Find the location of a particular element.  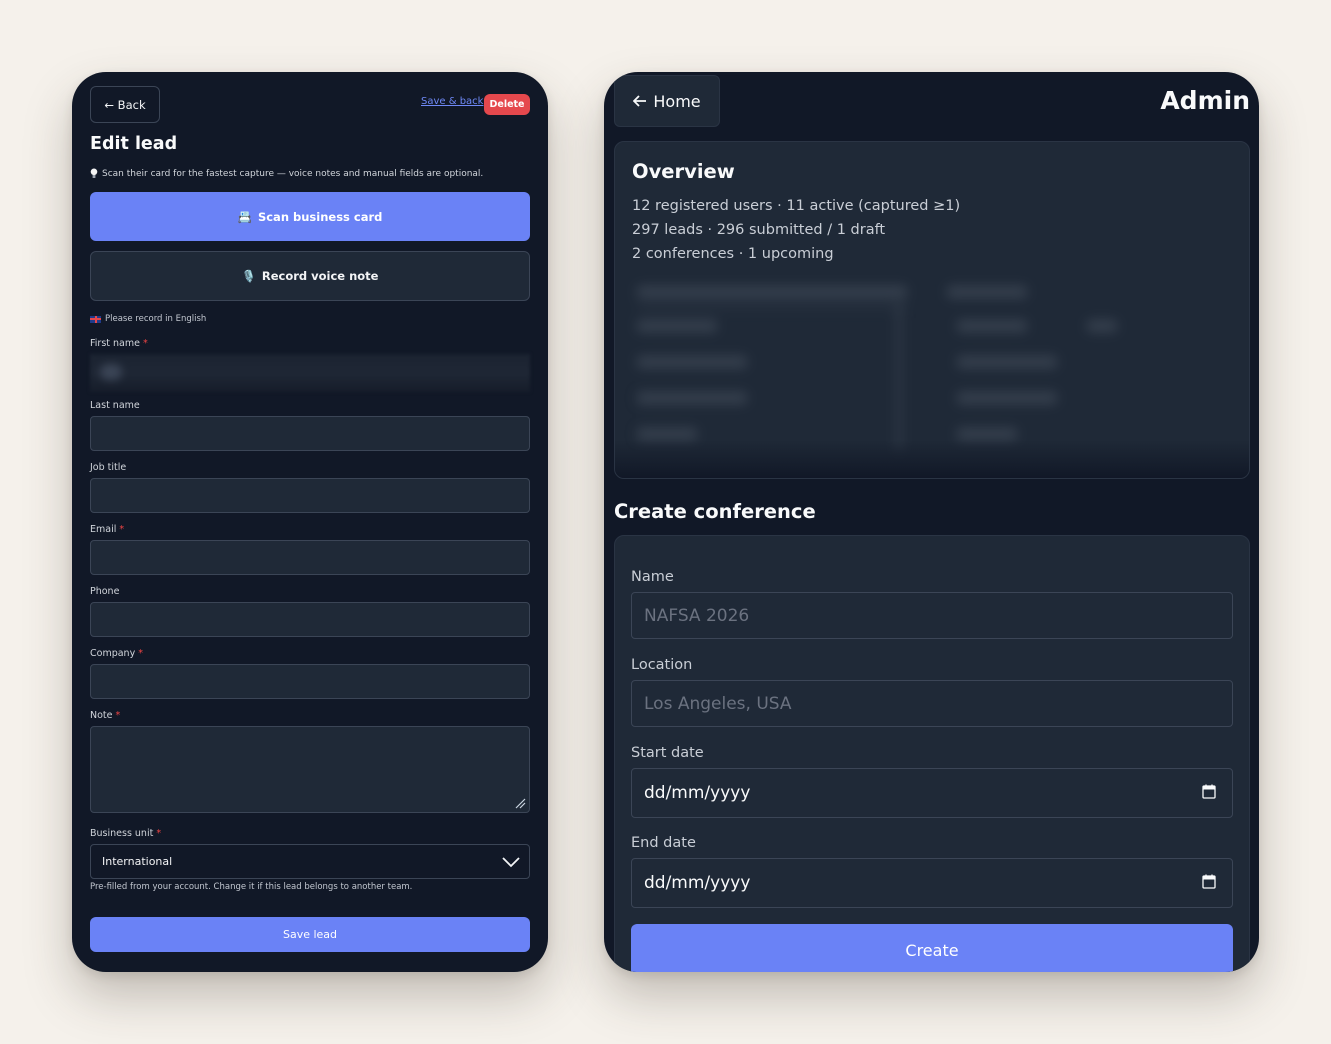

last-name-label: Last name is located at coordinates (115, 405).